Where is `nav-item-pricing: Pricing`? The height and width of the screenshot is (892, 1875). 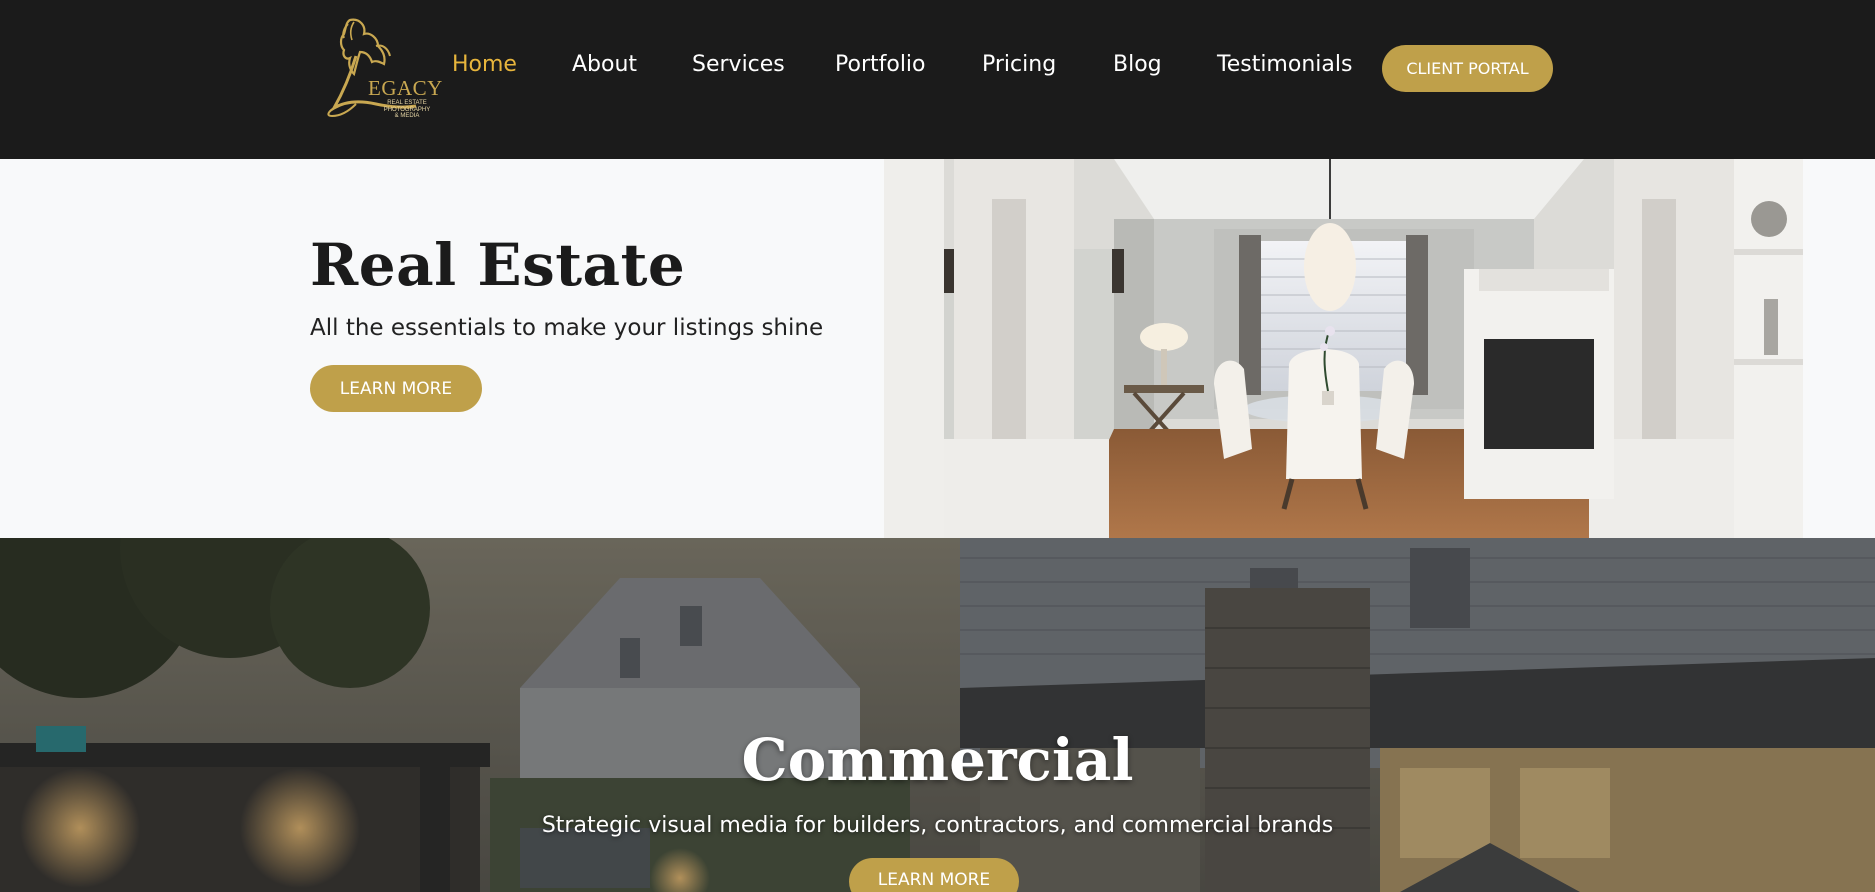 nav-item-pricing: Pricing is located at coordinates (1019, 64).